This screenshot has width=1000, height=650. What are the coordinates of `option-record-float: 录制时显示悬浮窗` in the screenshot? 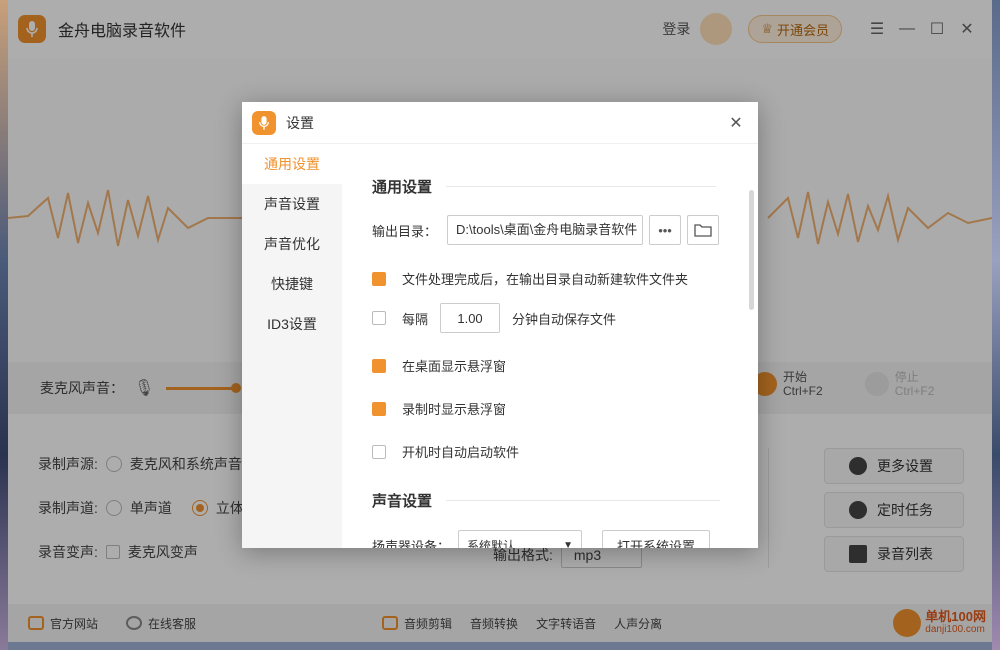 It's located at (439, 408).